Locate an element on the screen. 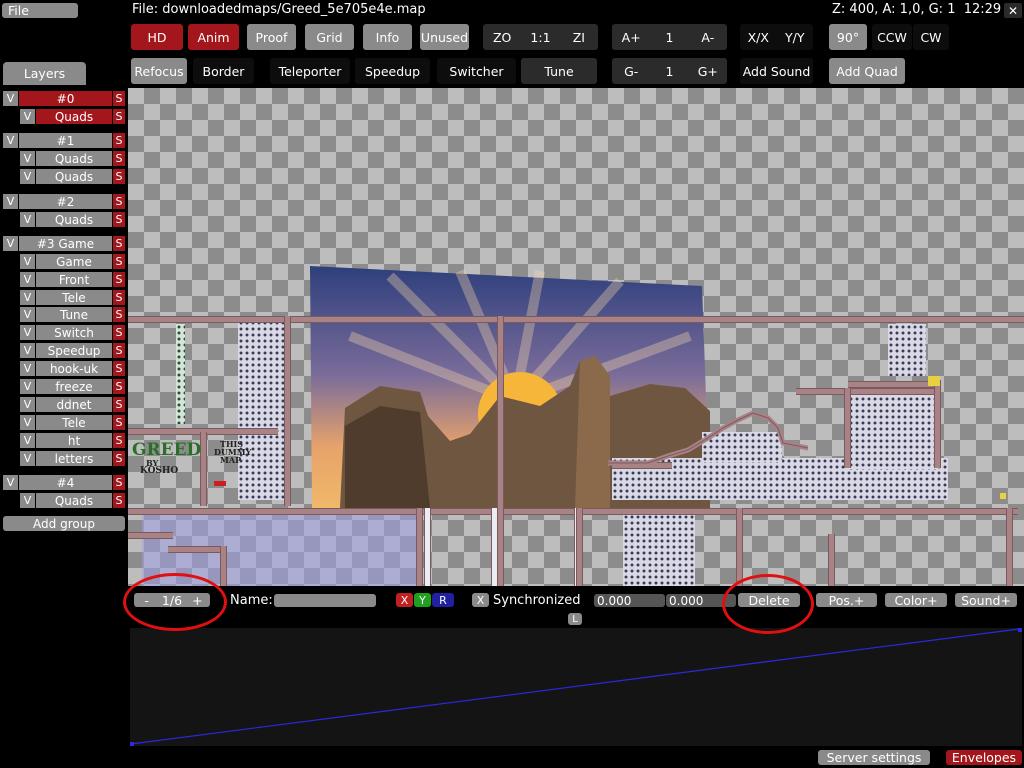 The width and height of the screenshot is (1024, 768). add-group-button: Add group is located at coordinates (64, 523).